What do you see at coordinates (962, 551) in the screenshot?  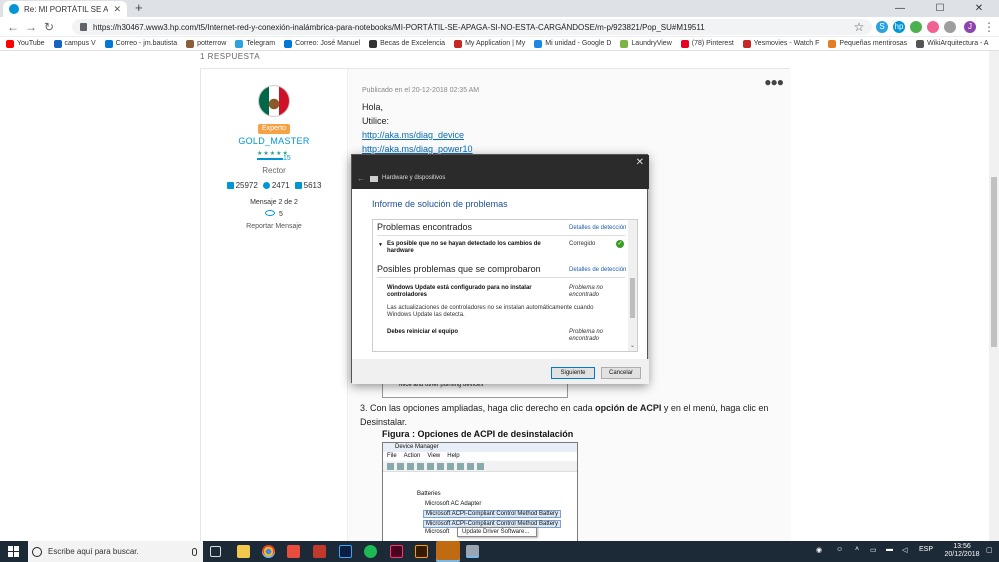 I see `taskbar-clock: 13:56 20/12/2018` at bounding box center [962, 551].